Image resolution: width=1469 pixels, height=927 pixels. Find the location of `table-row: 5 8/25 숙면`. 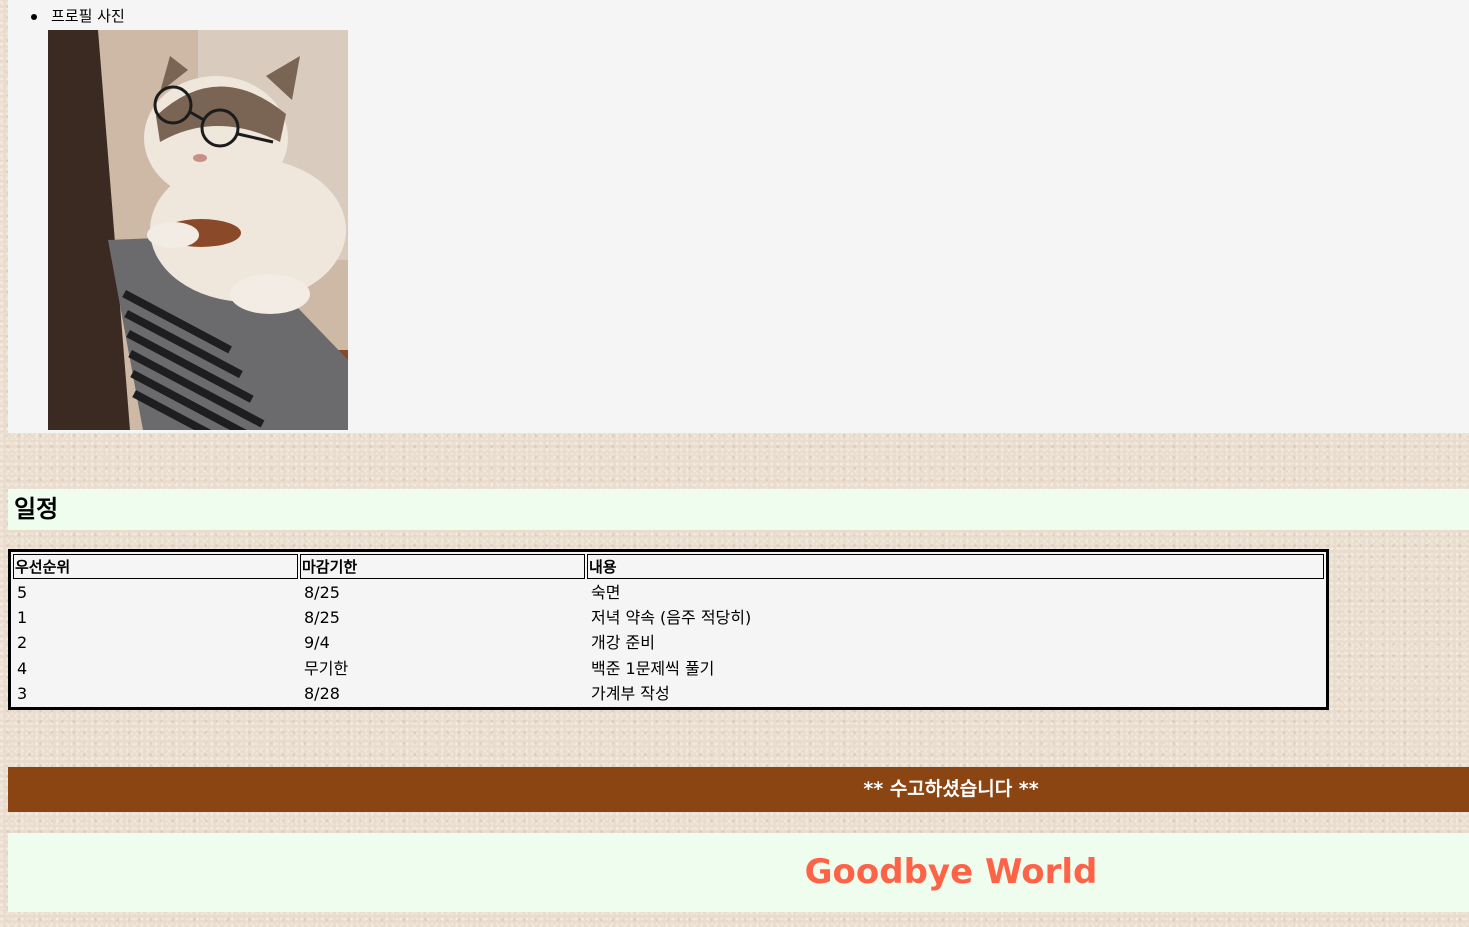

table-row: 5 8/25 숙면 is located at coordinates (668, 592).